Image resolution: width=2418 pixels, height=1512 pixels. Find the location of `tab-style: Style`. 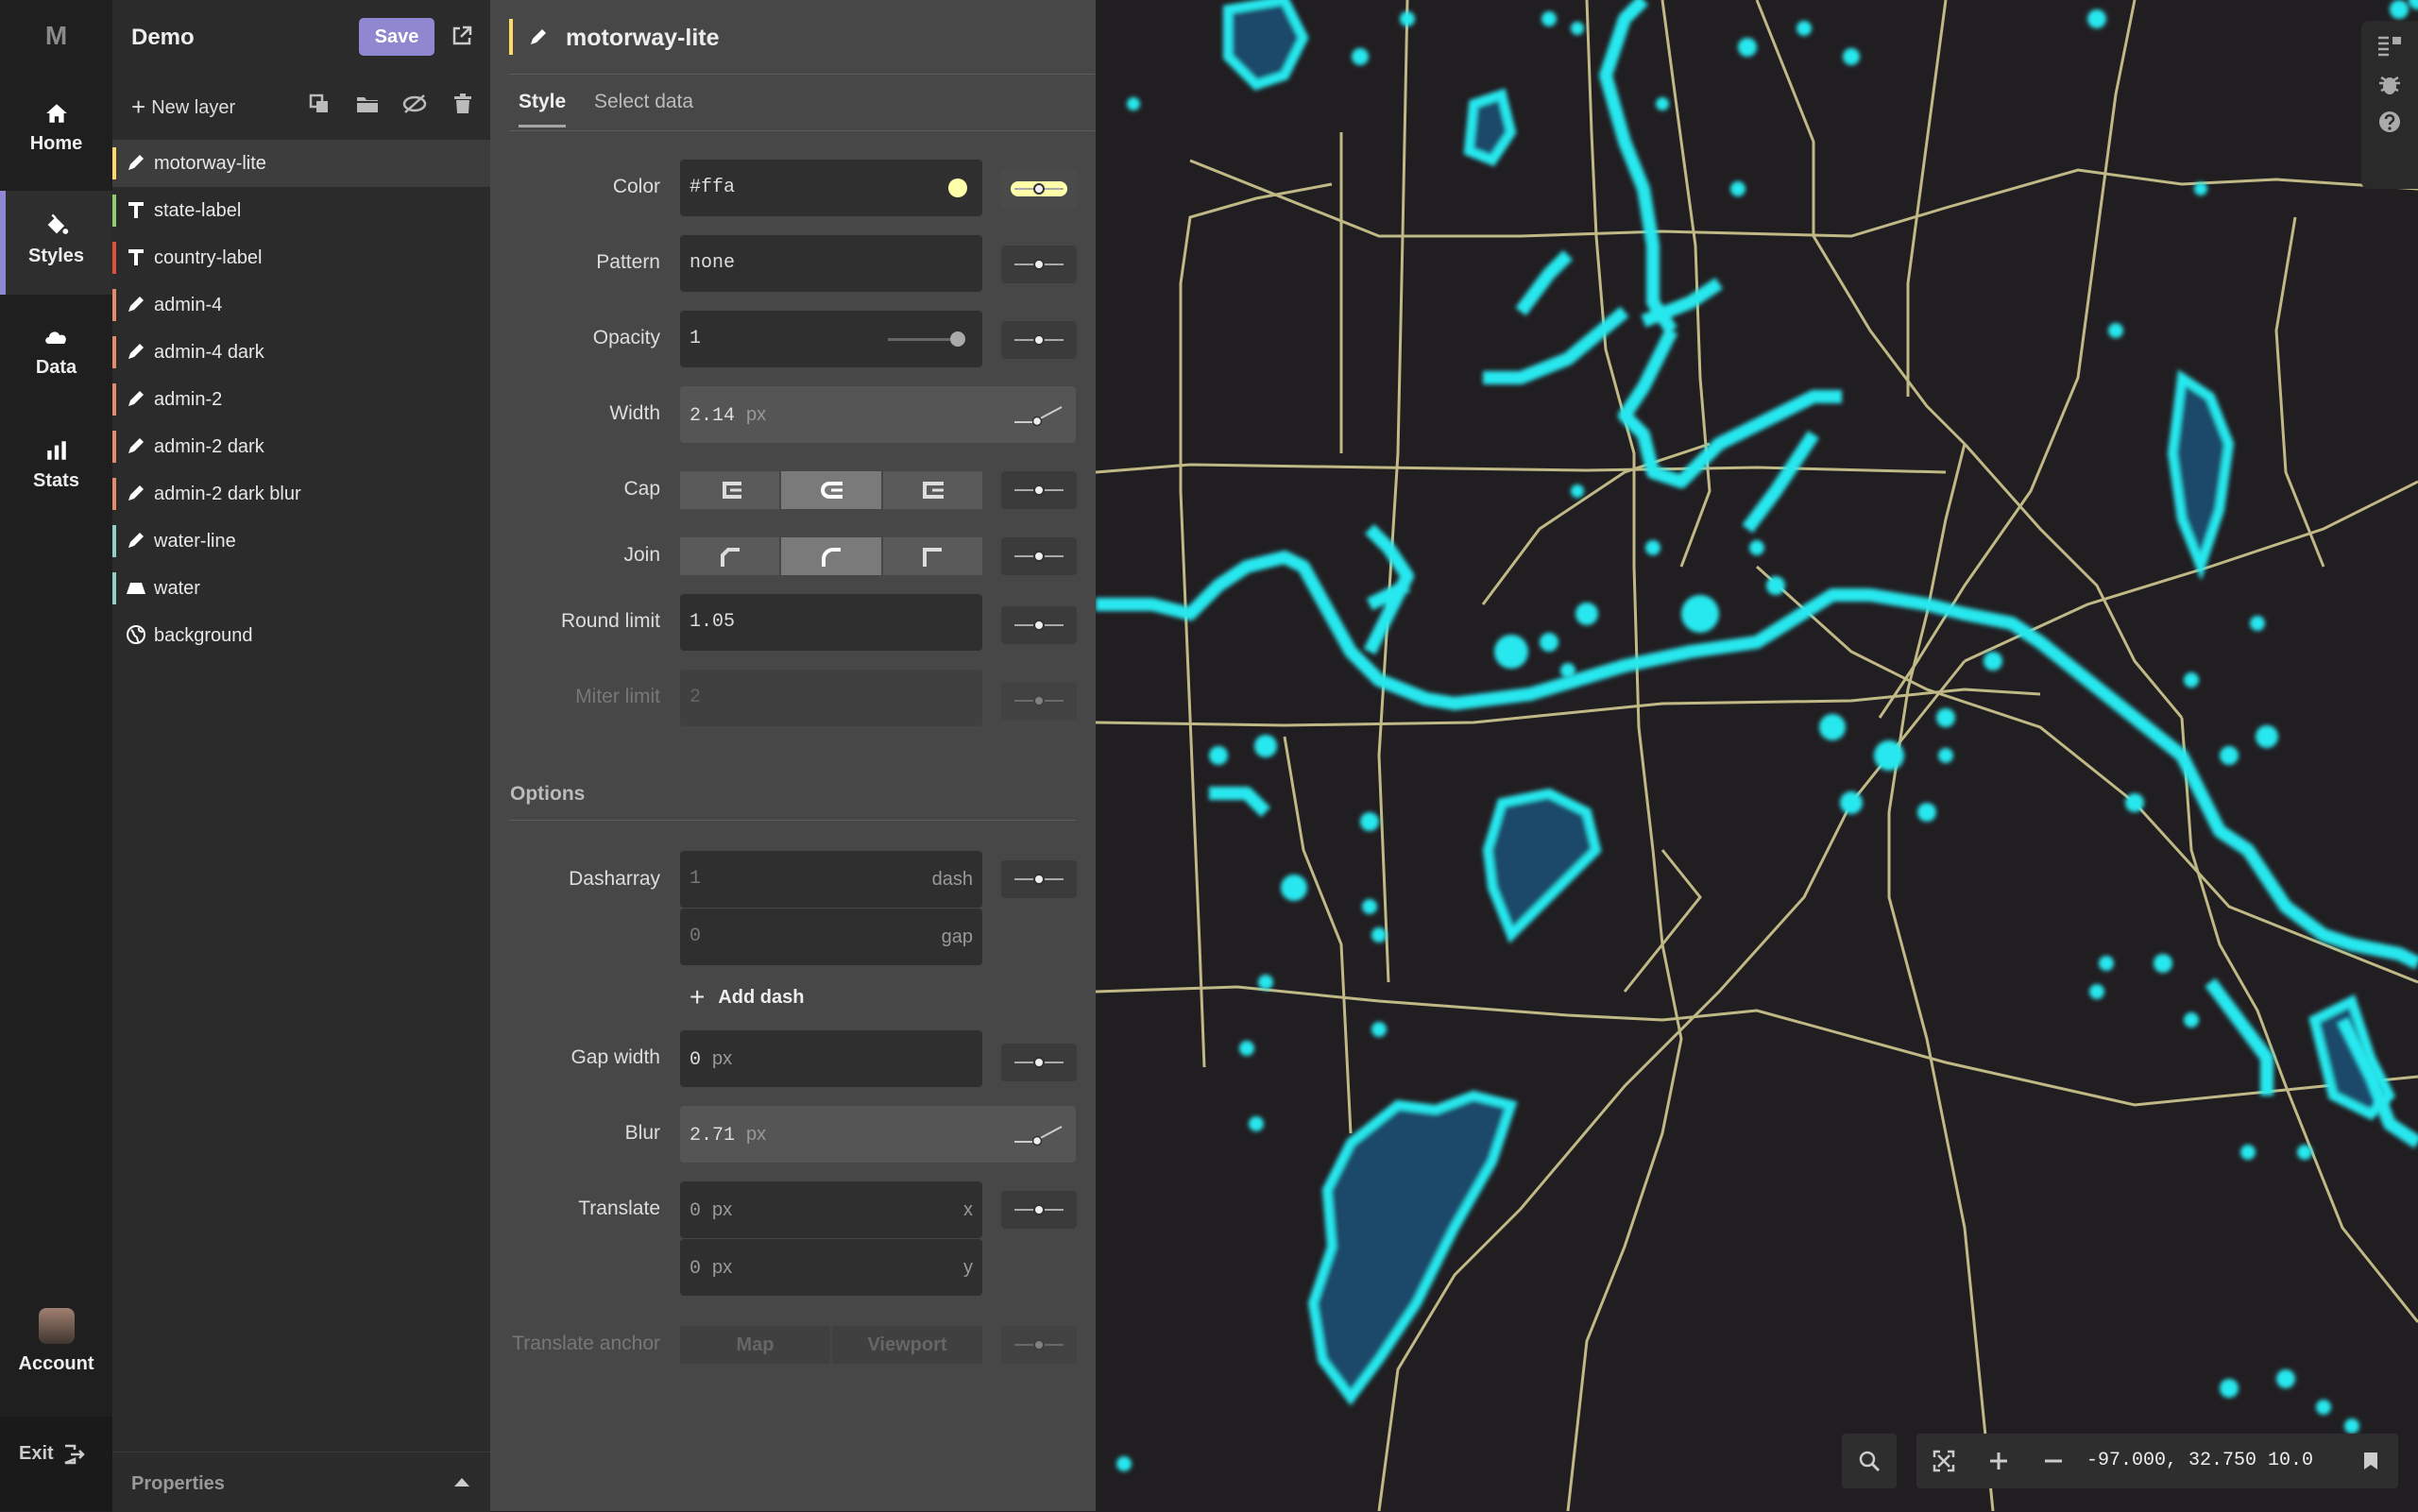

tab-style: Style is located at coordinates (543, 109).